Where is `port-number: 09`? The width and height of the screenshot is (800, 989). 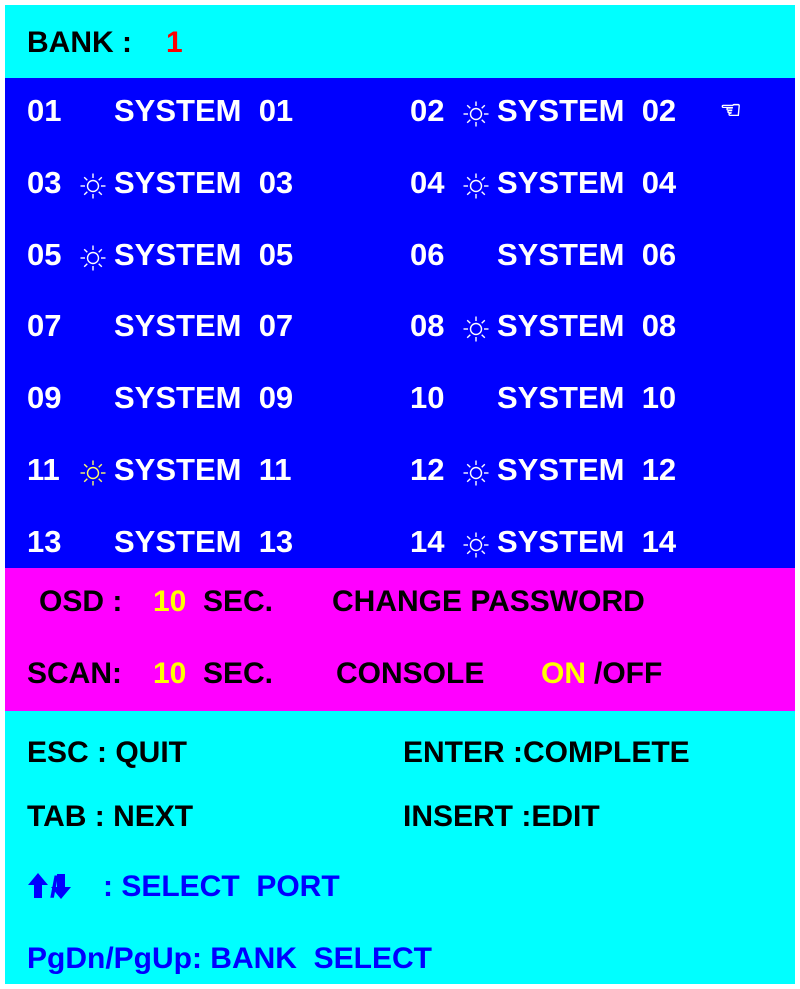
port-number: 09 is located at coordinates (44, 398).